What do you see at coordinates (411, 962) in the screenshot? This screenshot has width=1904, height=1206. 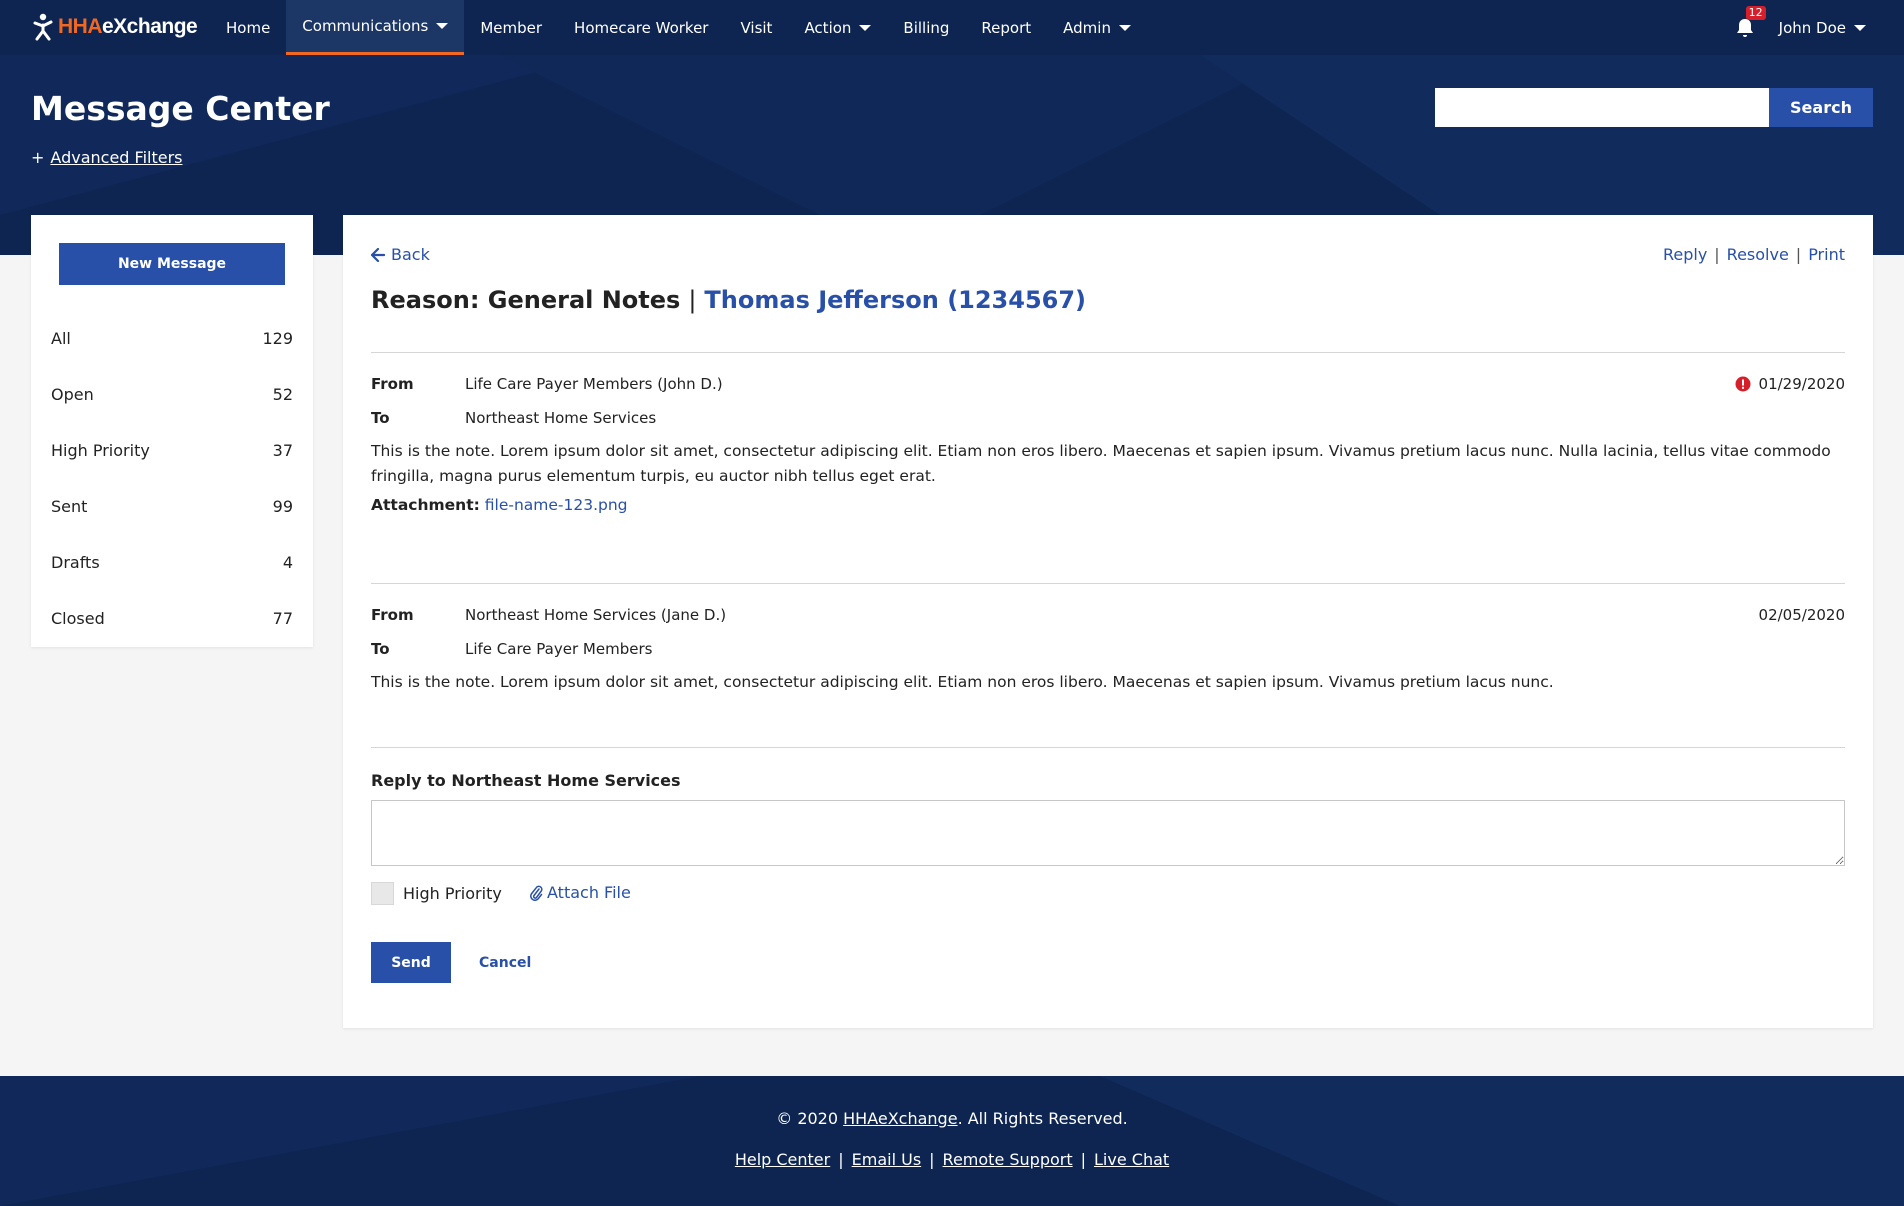 I see `send-button: Send` at bounding box center [411, 962].